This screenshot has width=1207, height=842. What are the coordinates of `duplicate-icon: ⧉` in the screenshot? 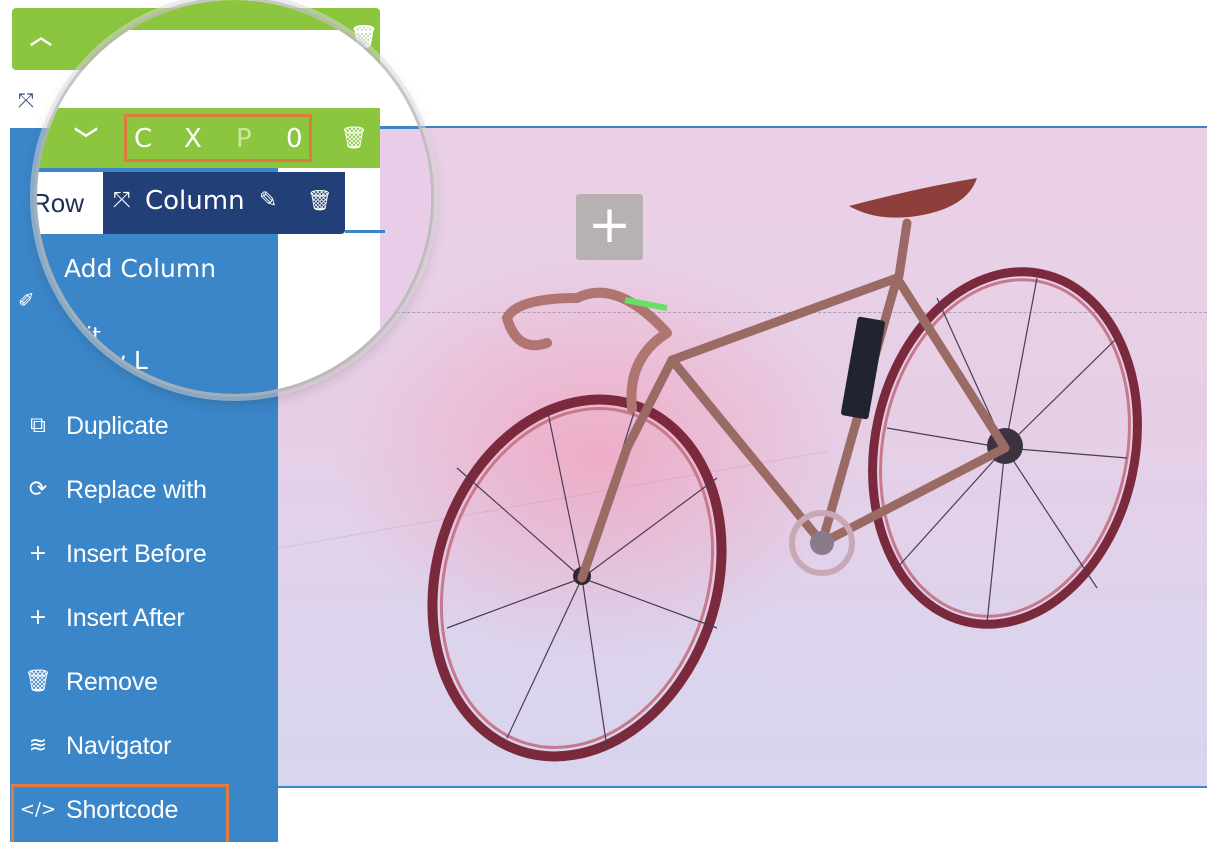 It's located at (38, 425).